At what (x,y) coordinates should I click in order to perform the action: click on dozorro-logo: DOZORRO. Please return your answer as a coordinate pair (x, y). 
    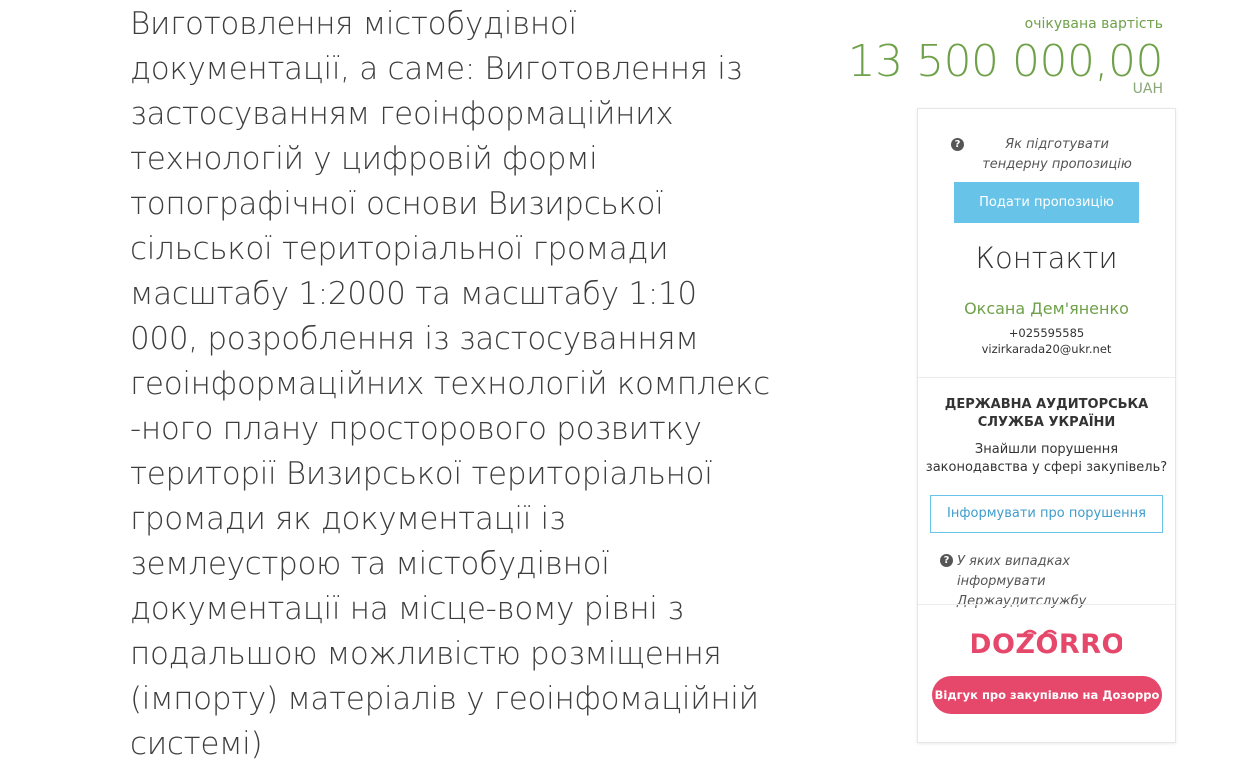
    Looking at the image, I should click on (1046, 645).